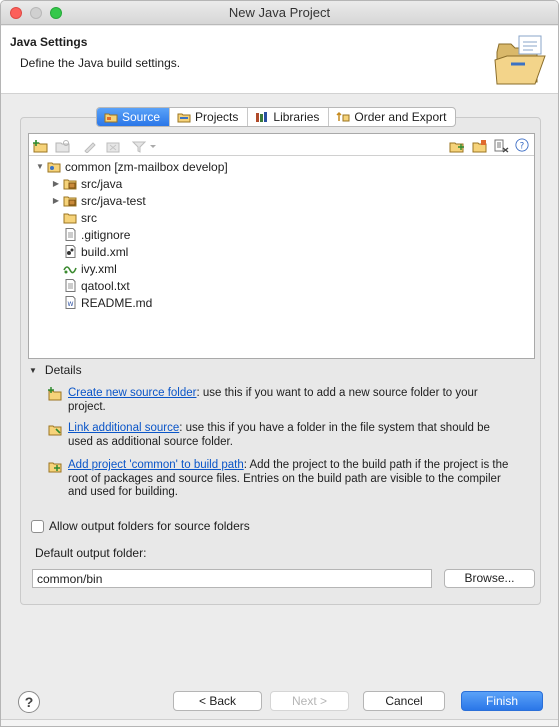 This screenshot has width=559, height=727. Describe the element at coordinates (55, 467) in the screenshot. I see `add-to-build-path-icon` at that location.